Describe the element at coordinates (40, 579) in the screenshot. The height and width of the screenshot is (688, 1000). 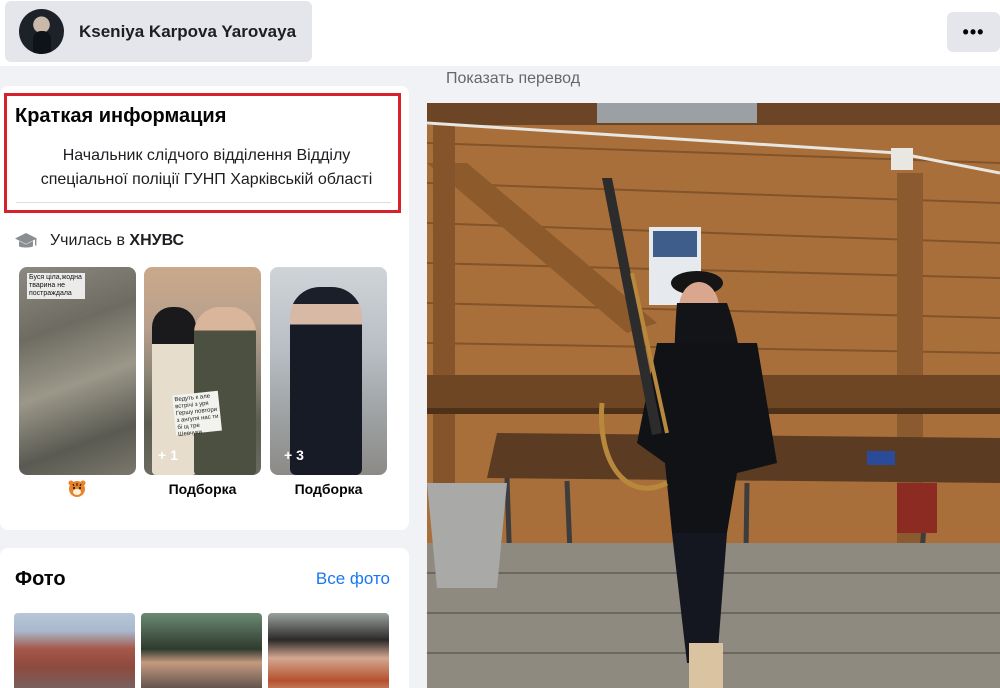
I see `photos-title: Фото` at that location.